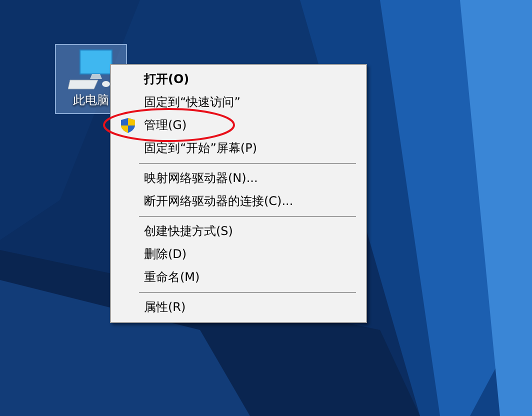 The width and height of the screenshot is (532, 416). I want to click on menu-item: 删除(D), so click(238, 254).